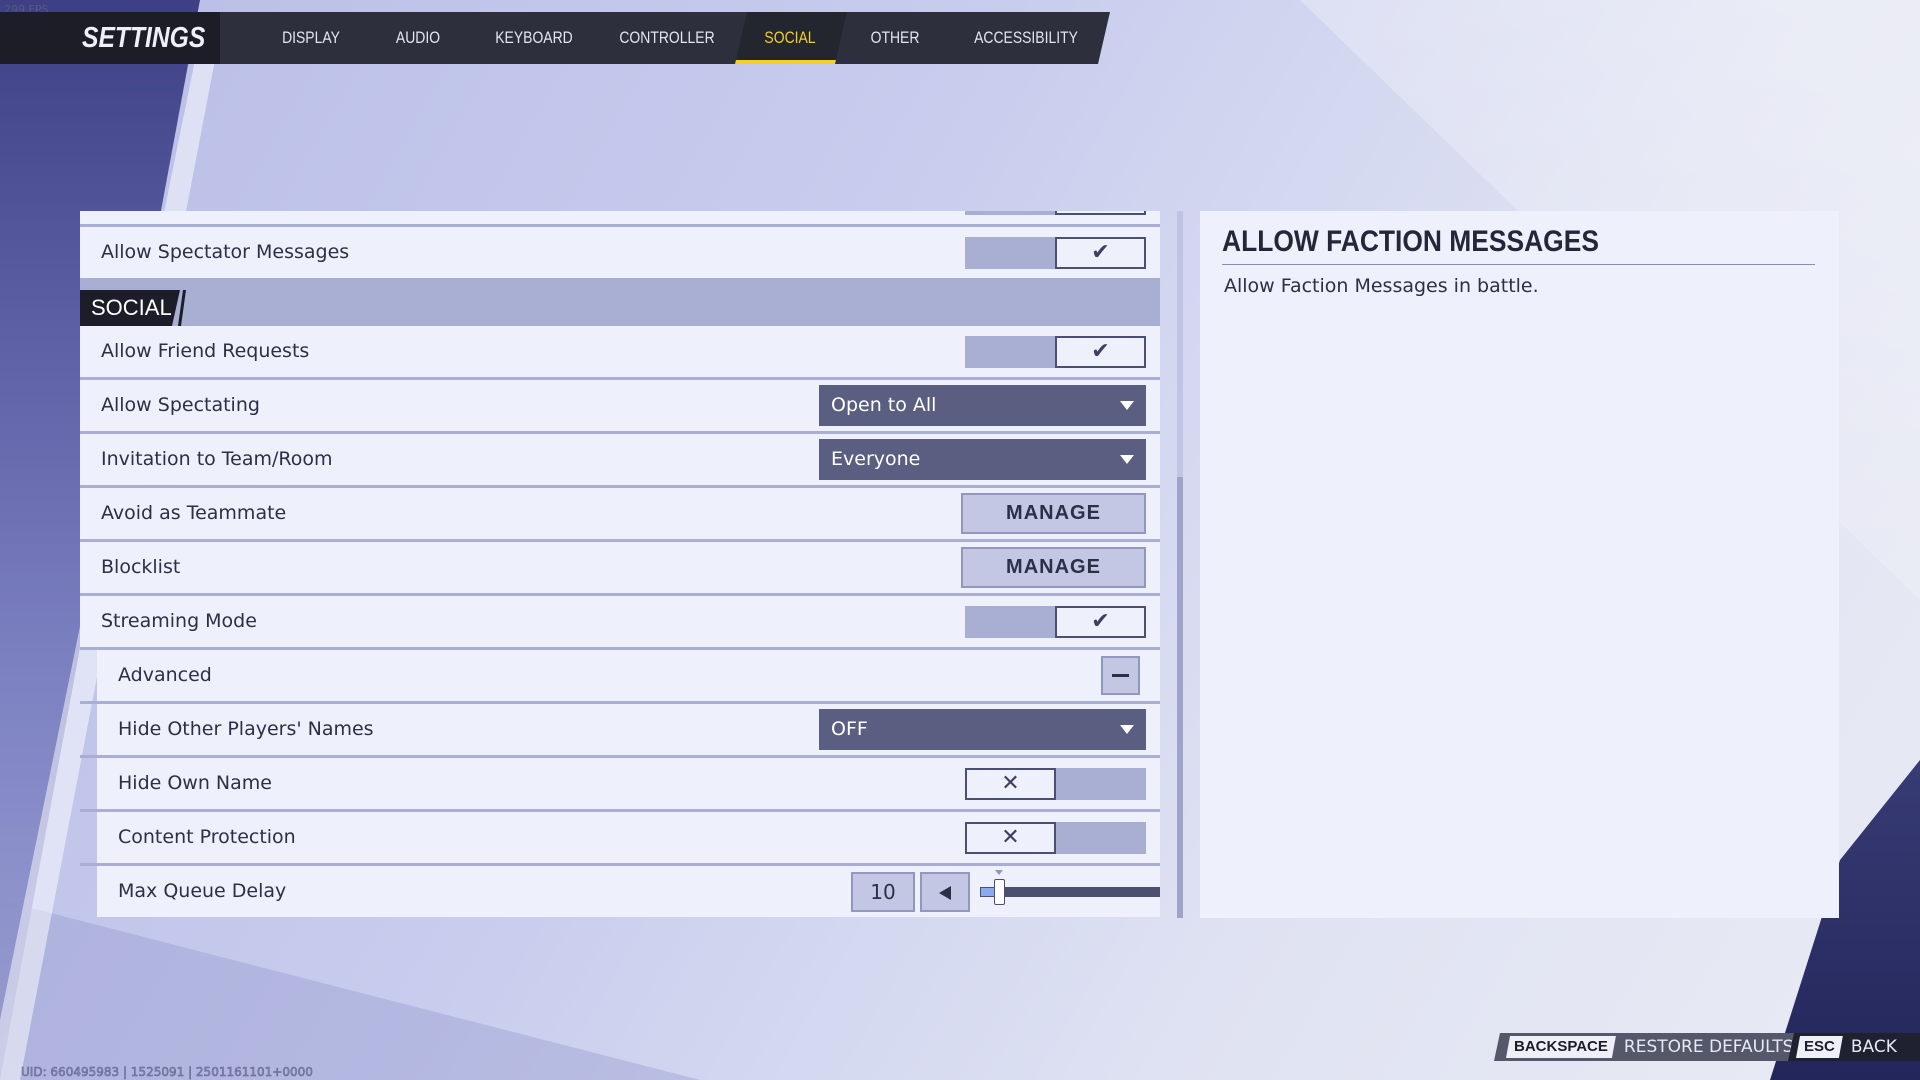  I want to click on description-title: ALLOW FACTION MESSAGES, so click(1410, 241).